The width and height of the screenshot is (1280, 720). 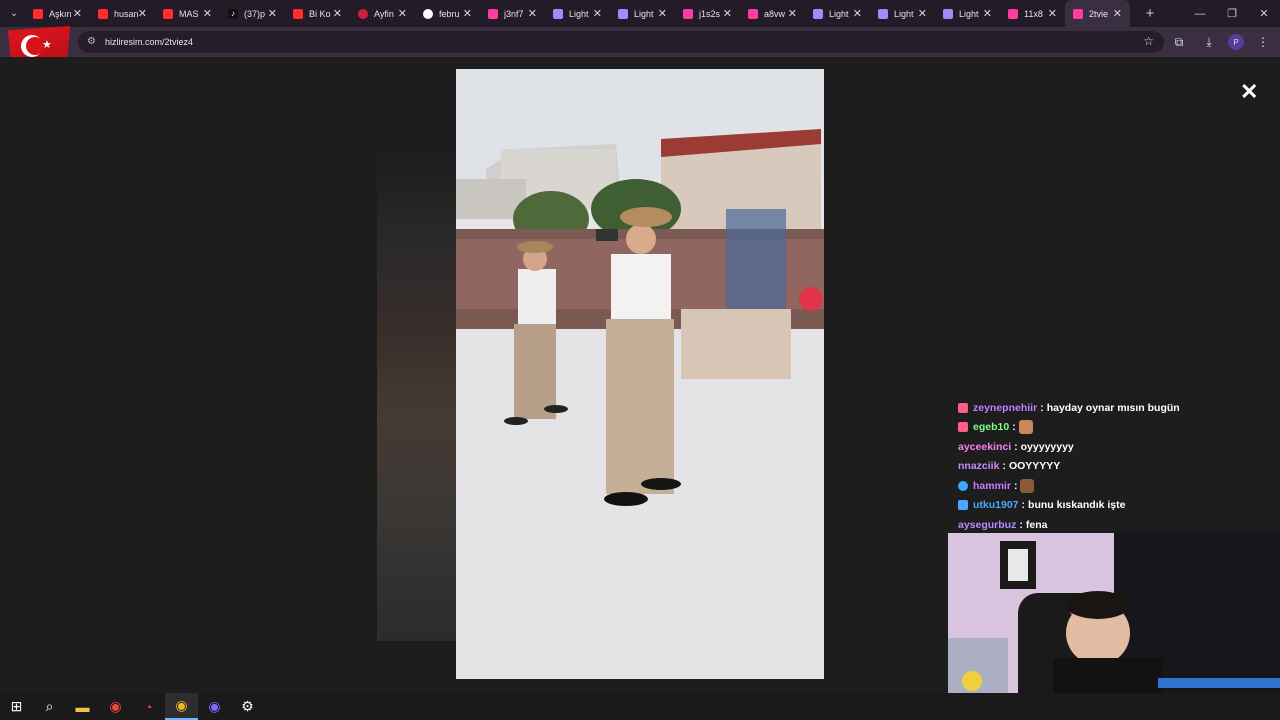 What do you see at coordinates (991, 427) in the screenshot?
I see `chat-username: egeb10` at bounding box center [991, 427].